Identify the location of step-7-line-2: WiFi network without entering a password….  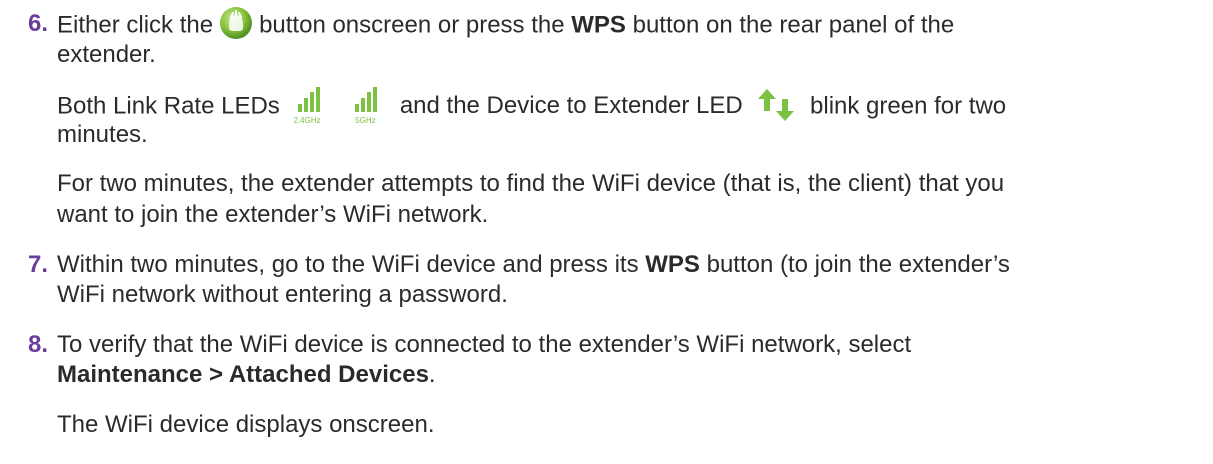
(282, 294).